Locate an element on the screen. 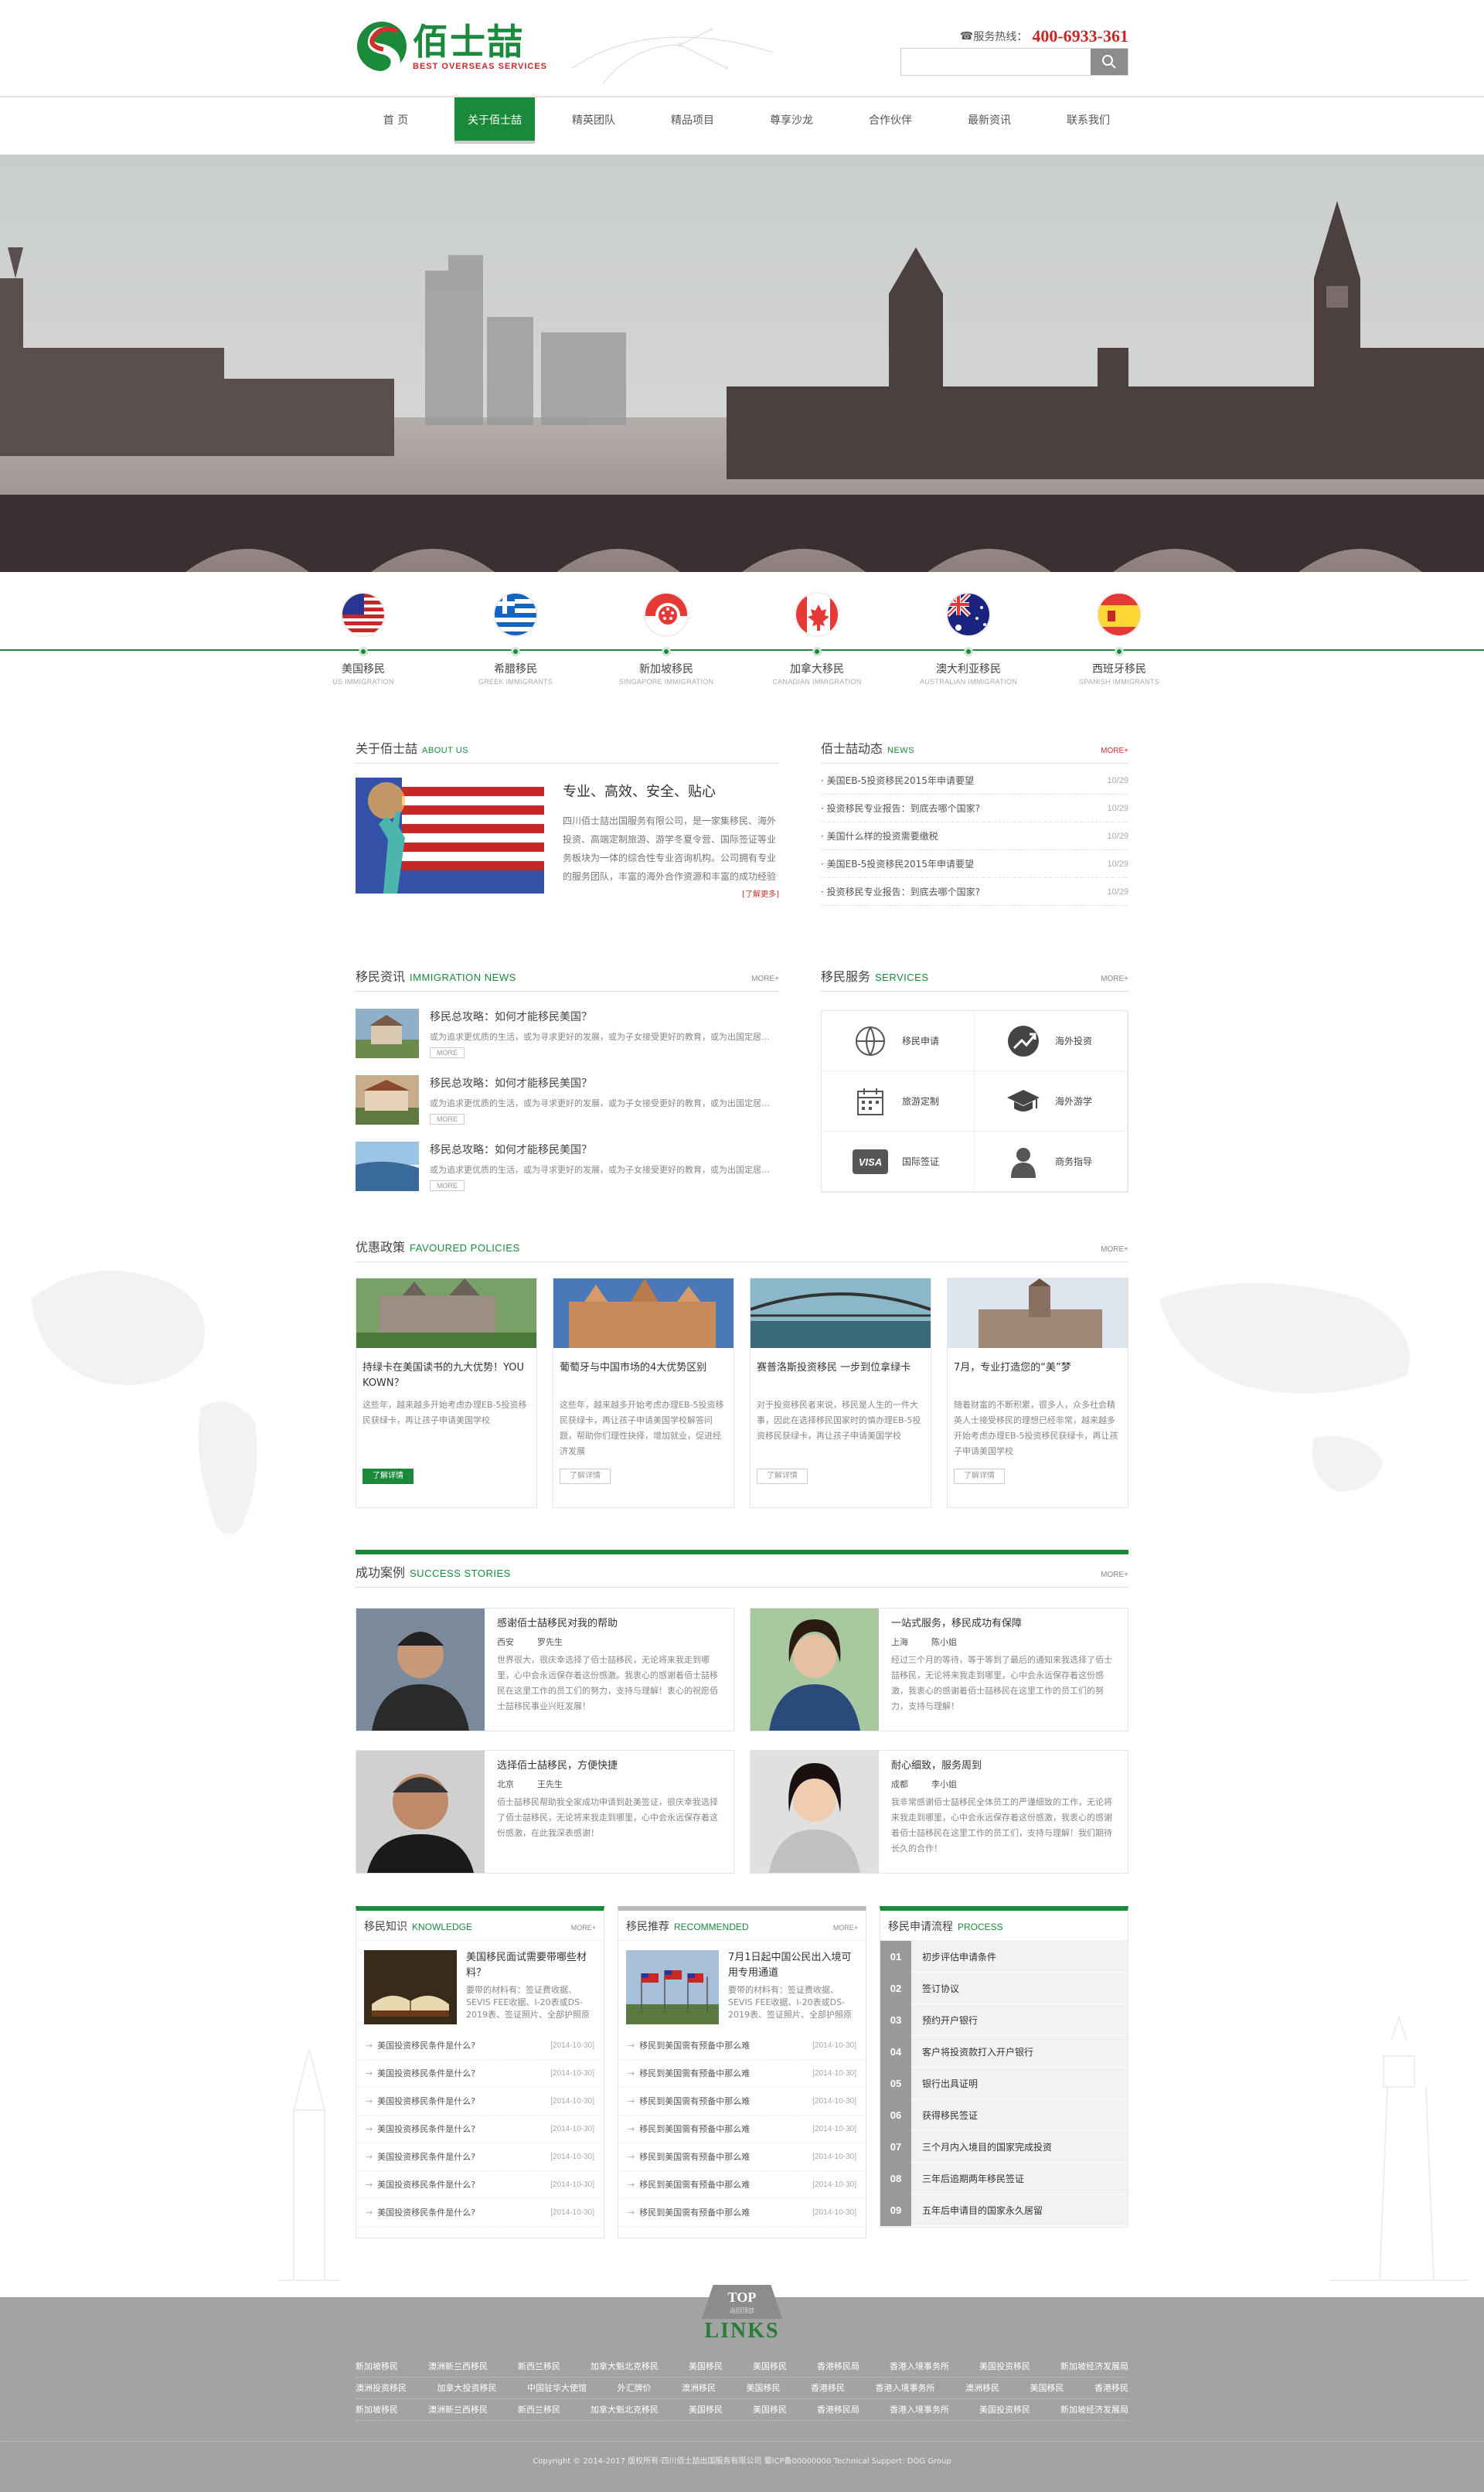  nav-team: 精英团队 is located at coordinates (593, 120).